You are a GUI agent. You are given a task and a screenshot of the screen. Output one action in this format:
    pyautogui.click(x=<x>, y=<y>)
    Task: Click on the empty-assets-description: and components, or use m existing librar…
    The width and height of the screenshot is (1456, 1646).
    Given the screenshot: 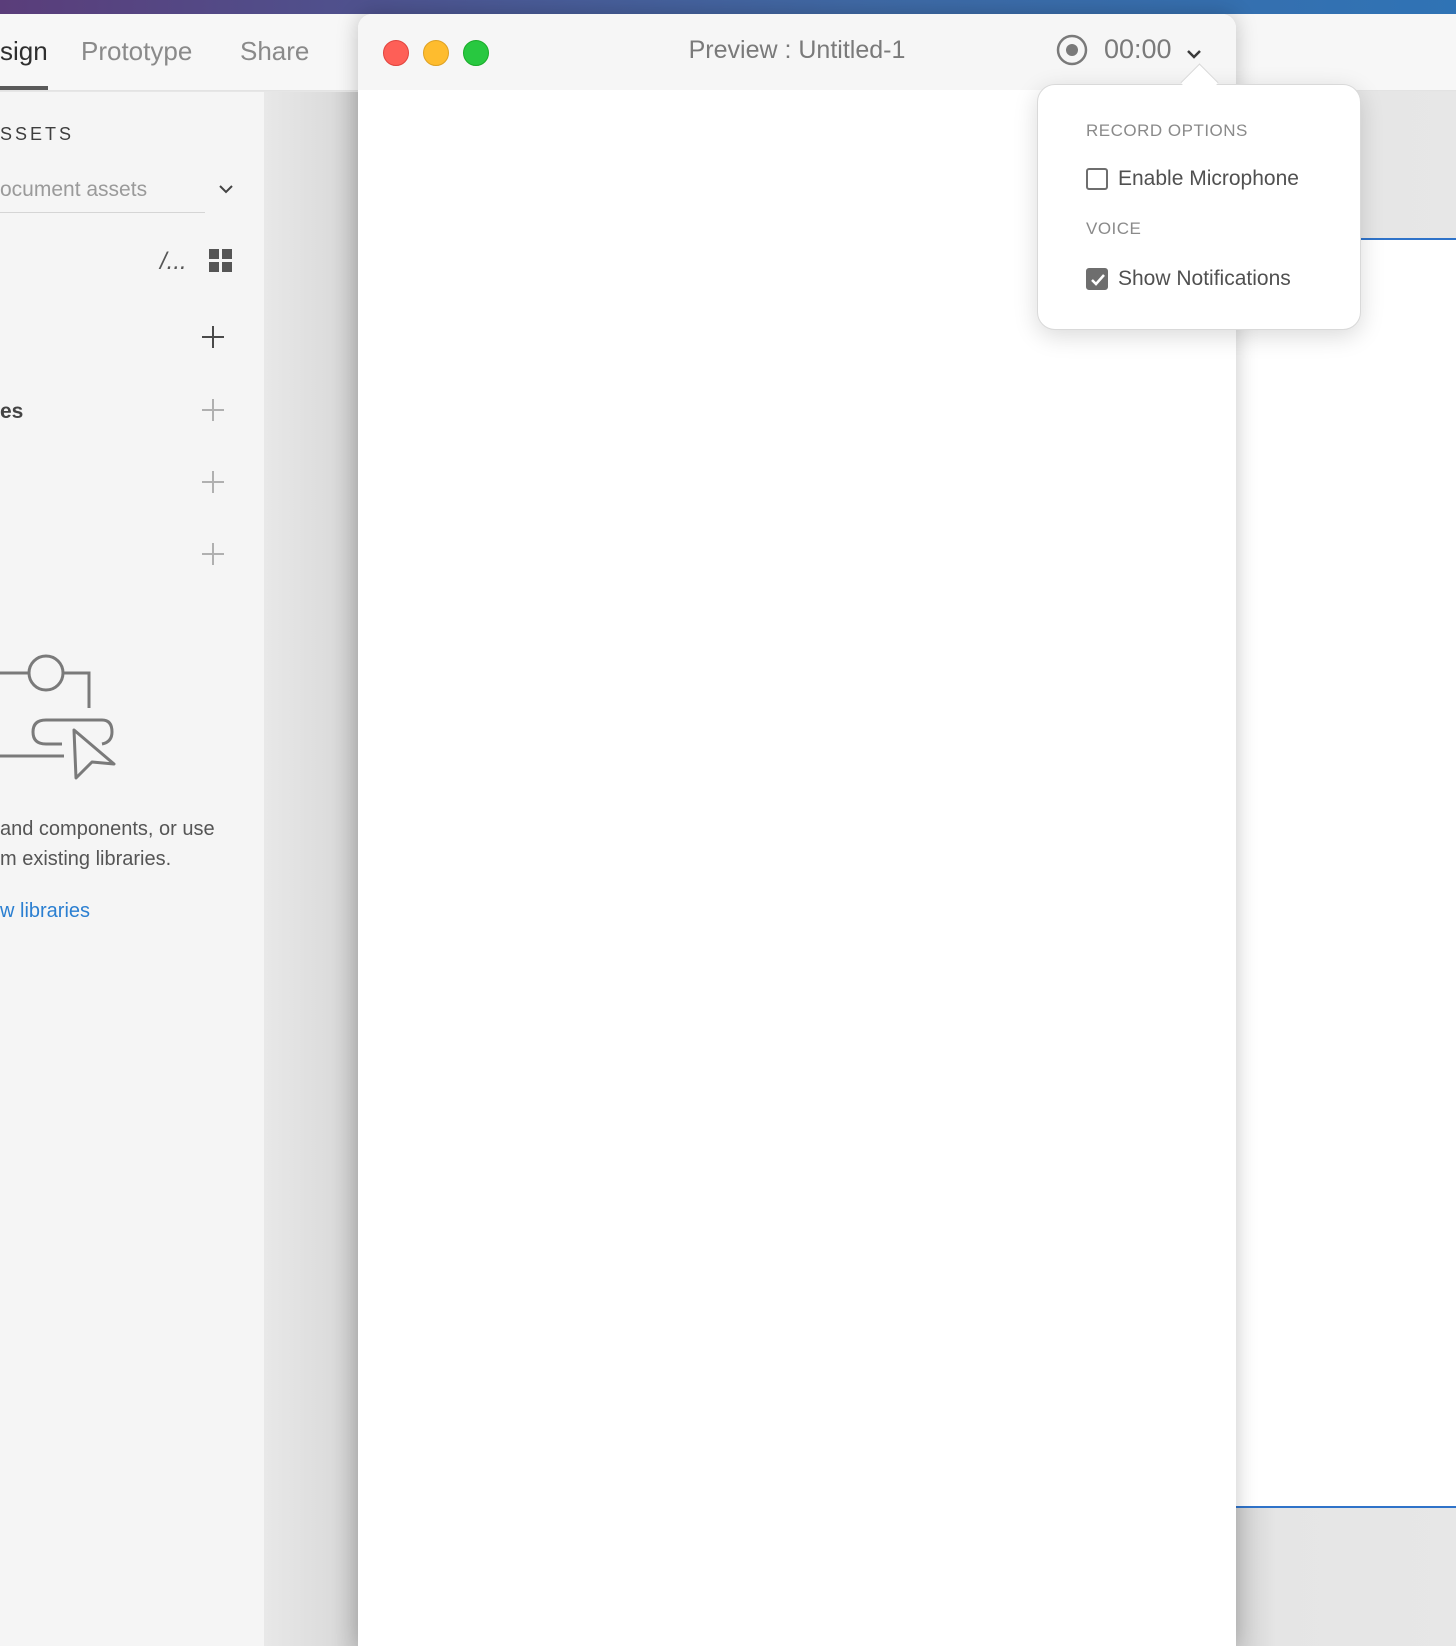 What is the action you would take?
    pyautogui.click(x=130, y=844)
    